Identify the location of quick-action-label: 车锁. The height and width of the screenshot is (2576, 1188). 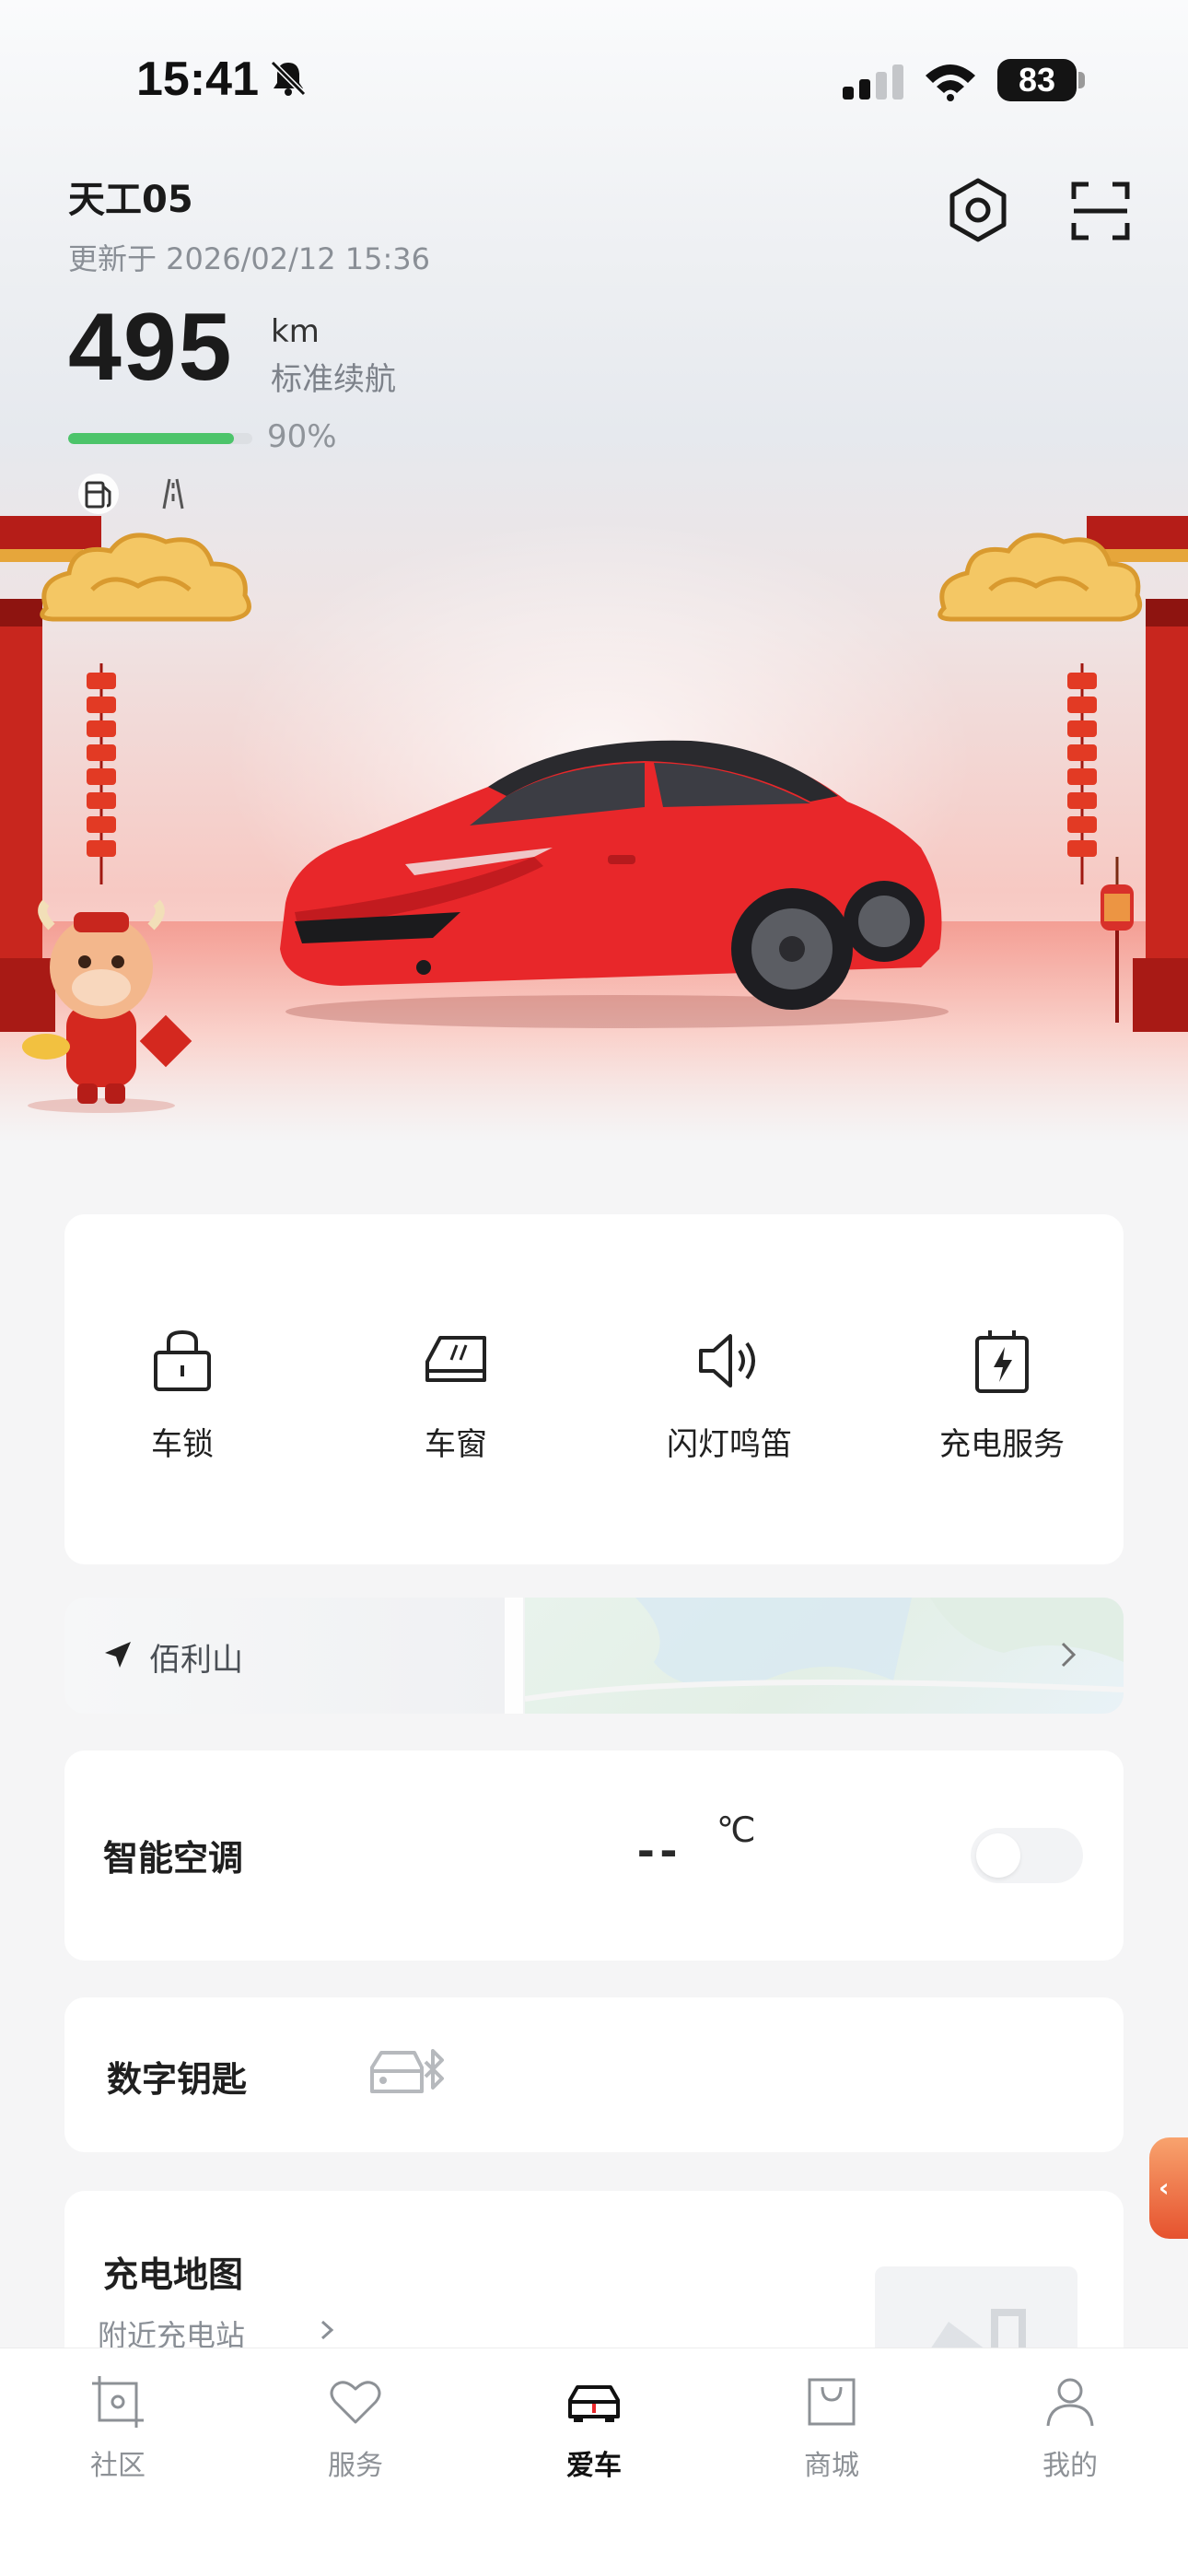
(182, 1444).